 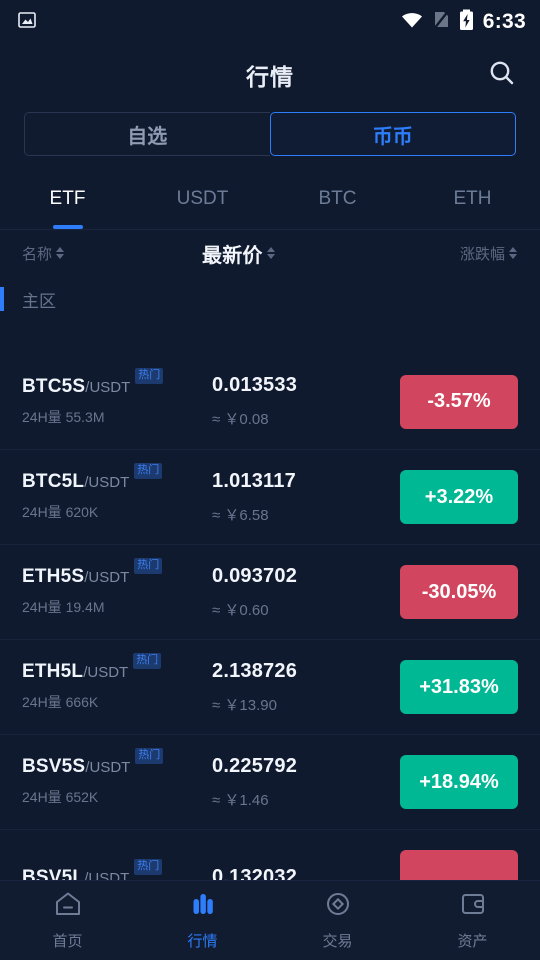 What do you see at coordinates (53, 481) in the screenshot?
I see `row-symbol: BTC5L` at bounding box center [53, 481].